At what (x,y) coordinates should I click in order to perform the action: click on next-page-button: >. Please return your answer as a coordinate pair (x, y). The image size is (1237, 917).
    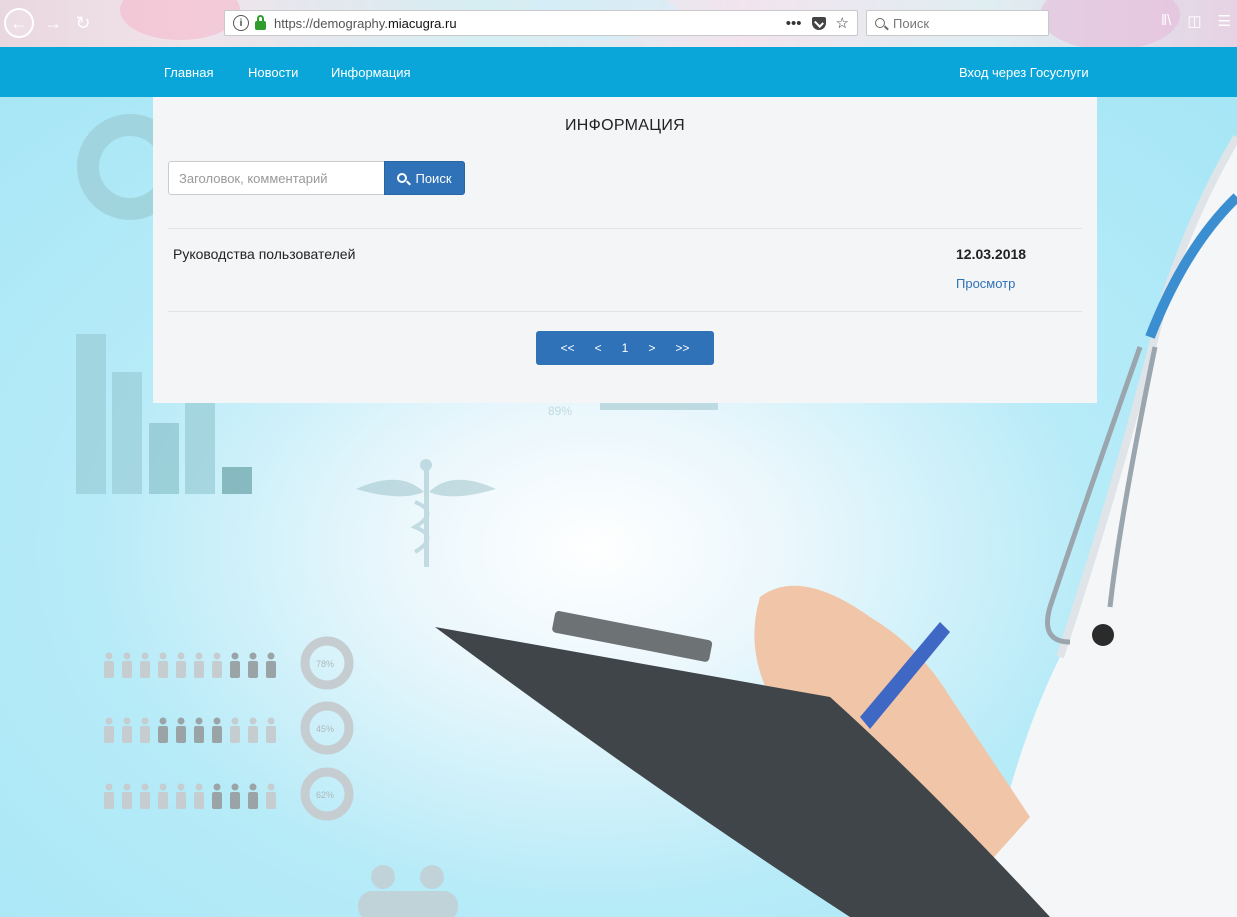
    Looking at the image, I should click on (651, 348).